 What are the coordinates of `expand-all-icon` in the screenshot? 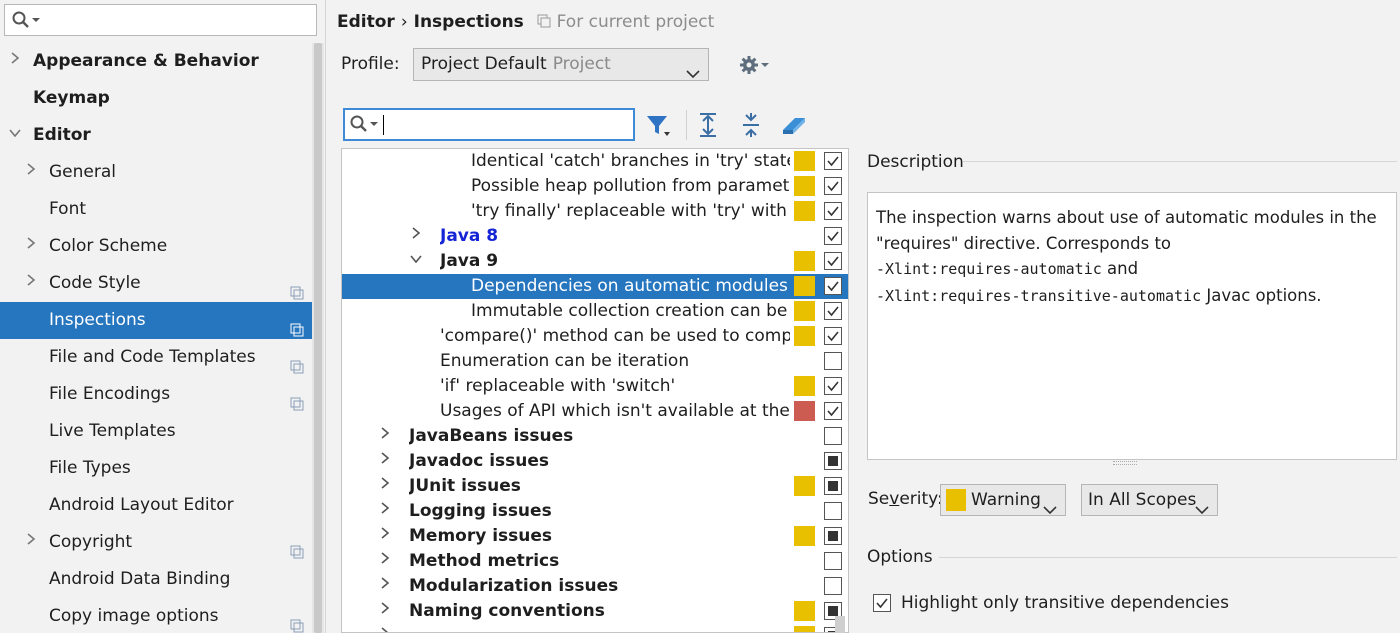 It's located at (709, 125).